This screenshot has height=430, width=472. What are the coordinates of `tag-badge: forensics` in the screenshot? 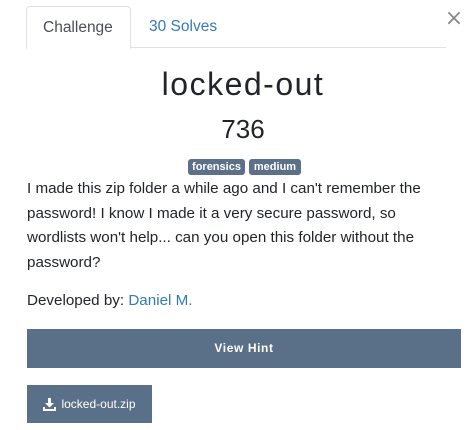 It's located at (216, 167).